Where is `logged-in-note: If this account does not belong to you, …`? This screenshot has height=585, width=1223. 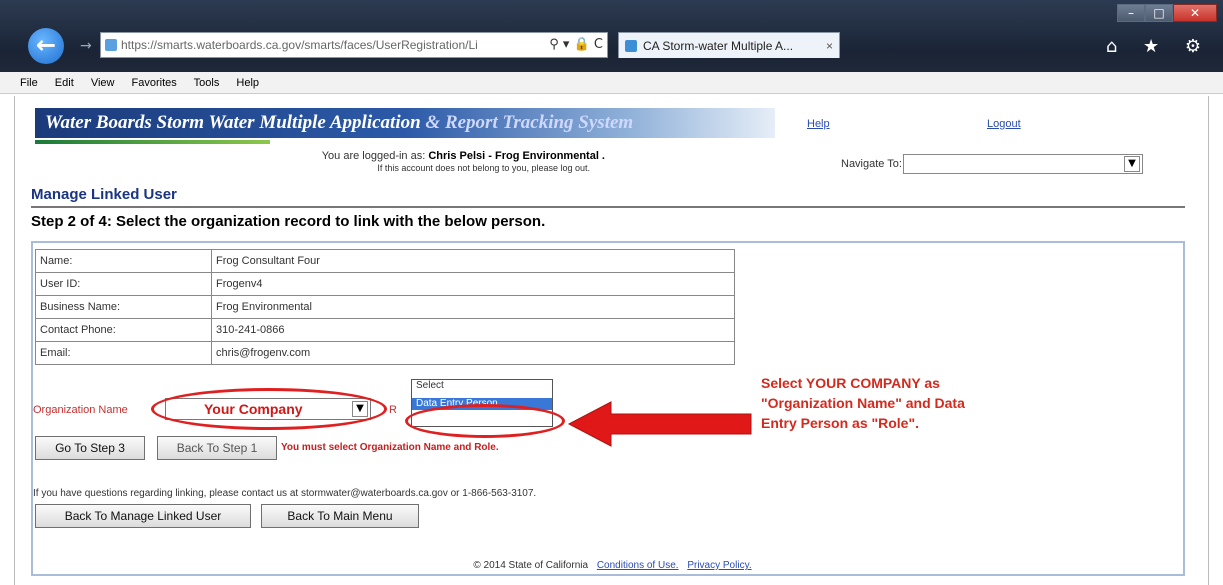
logged-in-note: If this account does not belong to you, … is located at coordinates (483, 168).